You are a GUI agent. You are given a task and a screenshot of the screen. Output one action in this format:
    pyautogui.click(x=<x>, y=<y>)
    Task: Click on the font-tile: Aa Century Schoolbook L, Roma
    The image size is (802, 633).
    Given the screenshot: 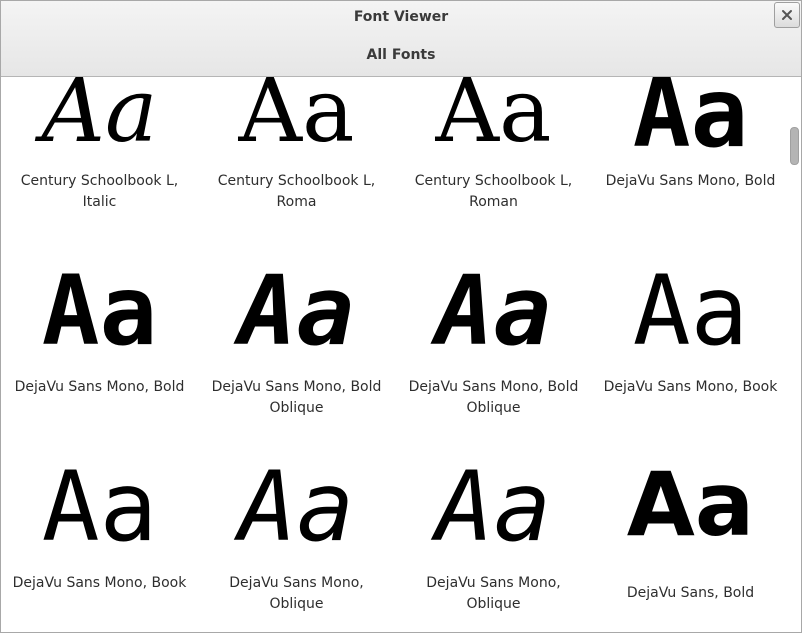 What is the action you would take?
    pyautogui.click(x=296, y=170)
    